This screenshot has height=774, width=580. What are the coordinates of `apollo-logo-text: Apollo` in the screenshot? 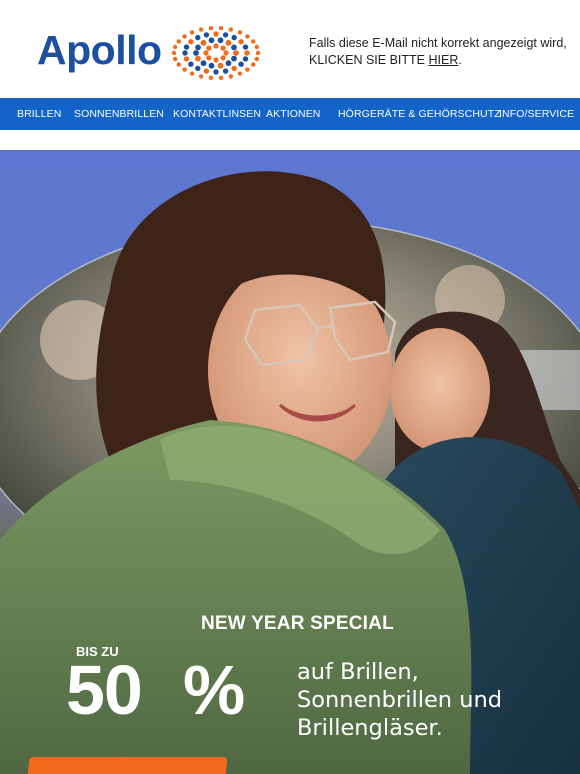 It's located at (99, 50).